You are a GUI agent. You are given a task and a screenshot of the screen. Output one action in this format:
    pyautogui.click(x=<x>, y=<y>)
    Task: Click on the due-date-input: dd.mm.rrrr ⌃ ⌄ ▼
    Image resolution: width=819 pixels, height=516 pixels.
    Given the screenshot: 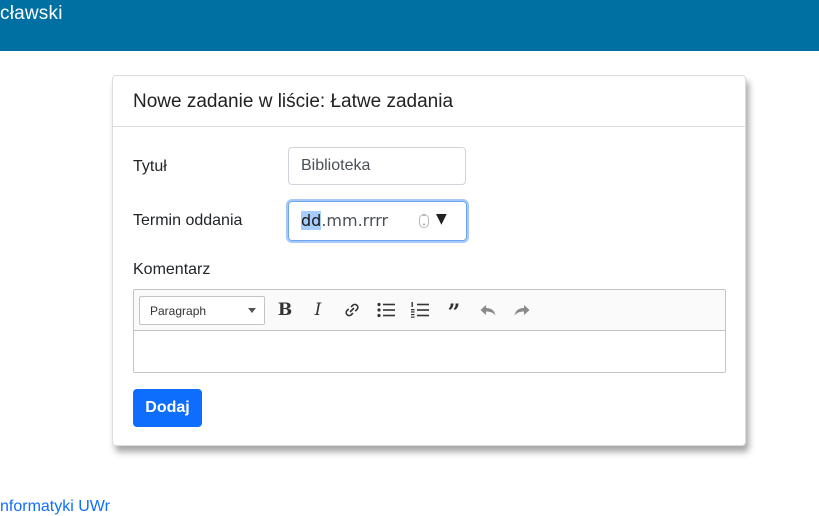 What is the action you would take?
    pyautogui.click(x=377, y=221)
    